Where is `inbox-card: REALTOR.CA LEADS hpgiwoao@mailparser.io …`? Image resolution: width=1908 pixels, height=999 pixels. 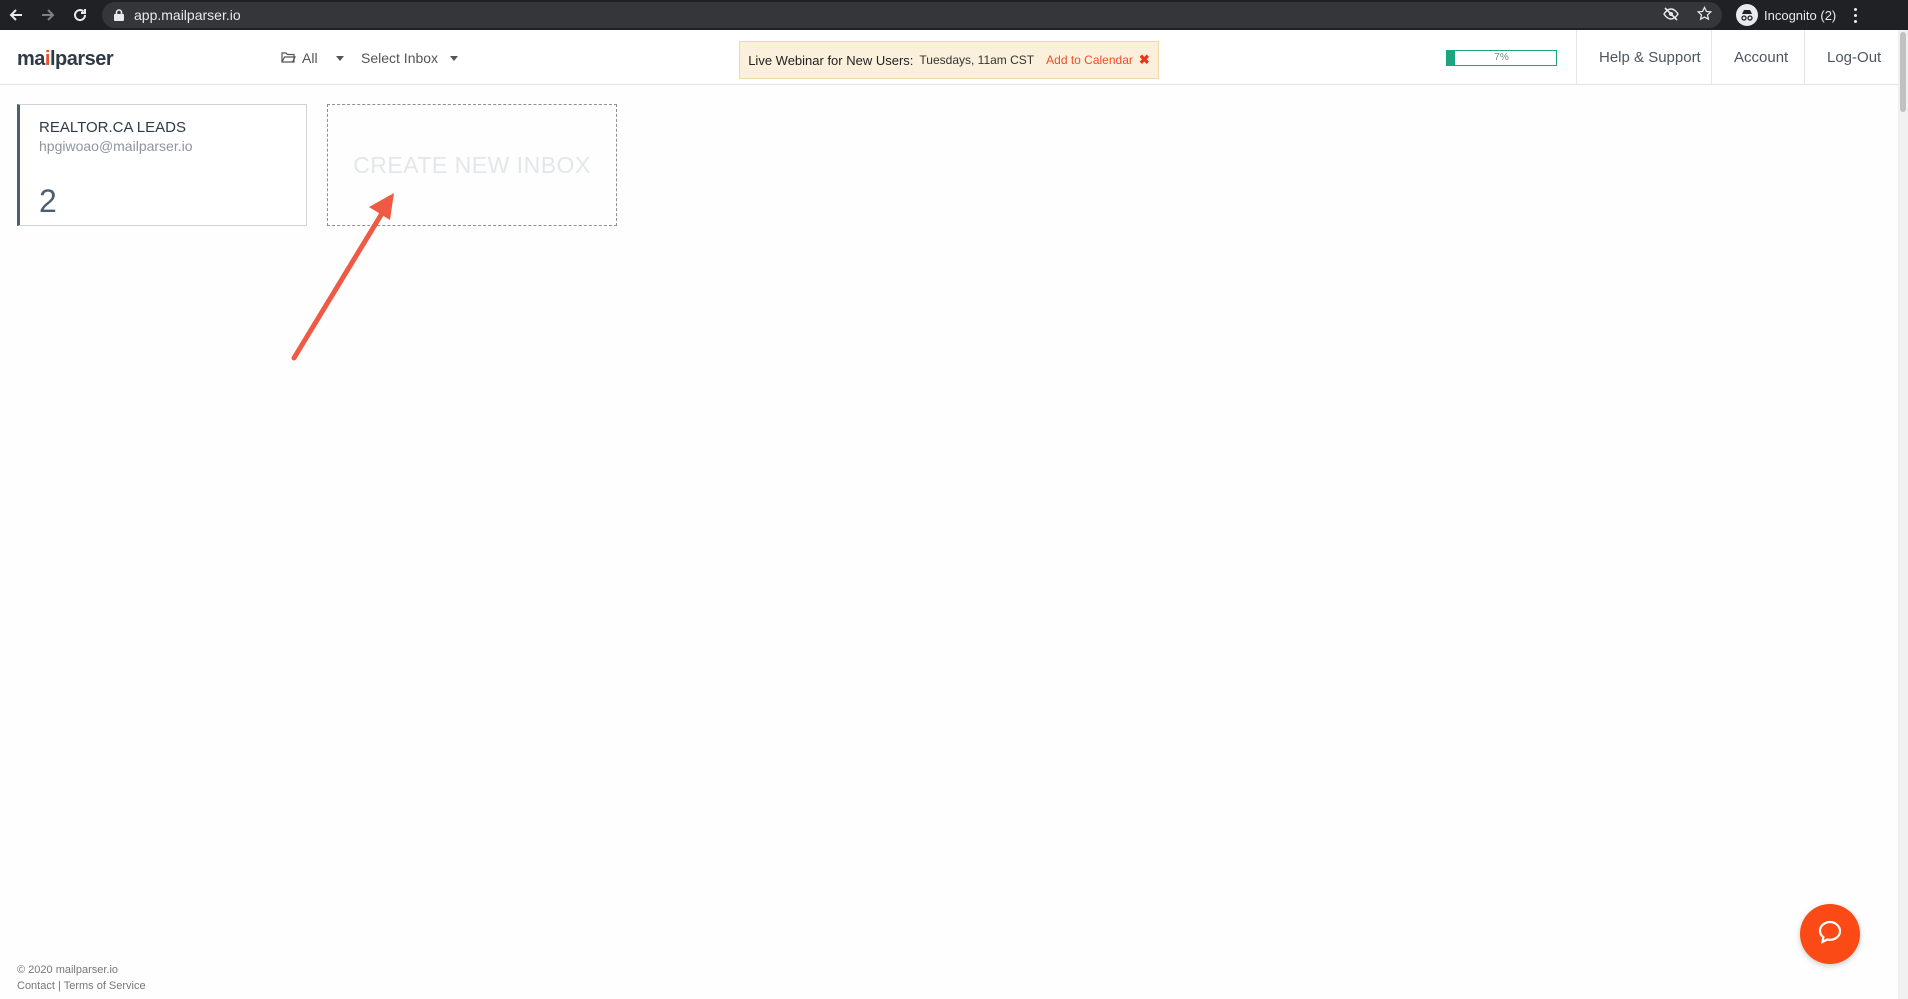
inbox-card: REALTOR.CA LEADS hpgiwoao@mailparser.io … is located at coordinates (162, 165).